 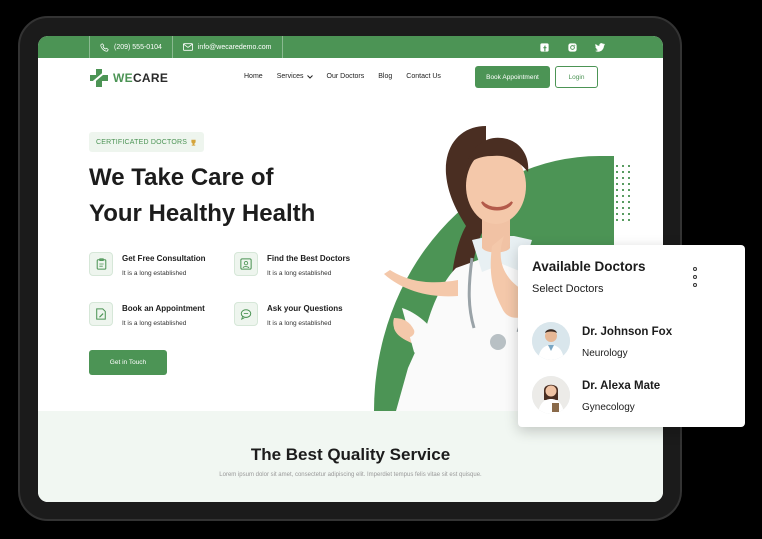 I want to click on twitter-icon, so click(x=600, y=47).